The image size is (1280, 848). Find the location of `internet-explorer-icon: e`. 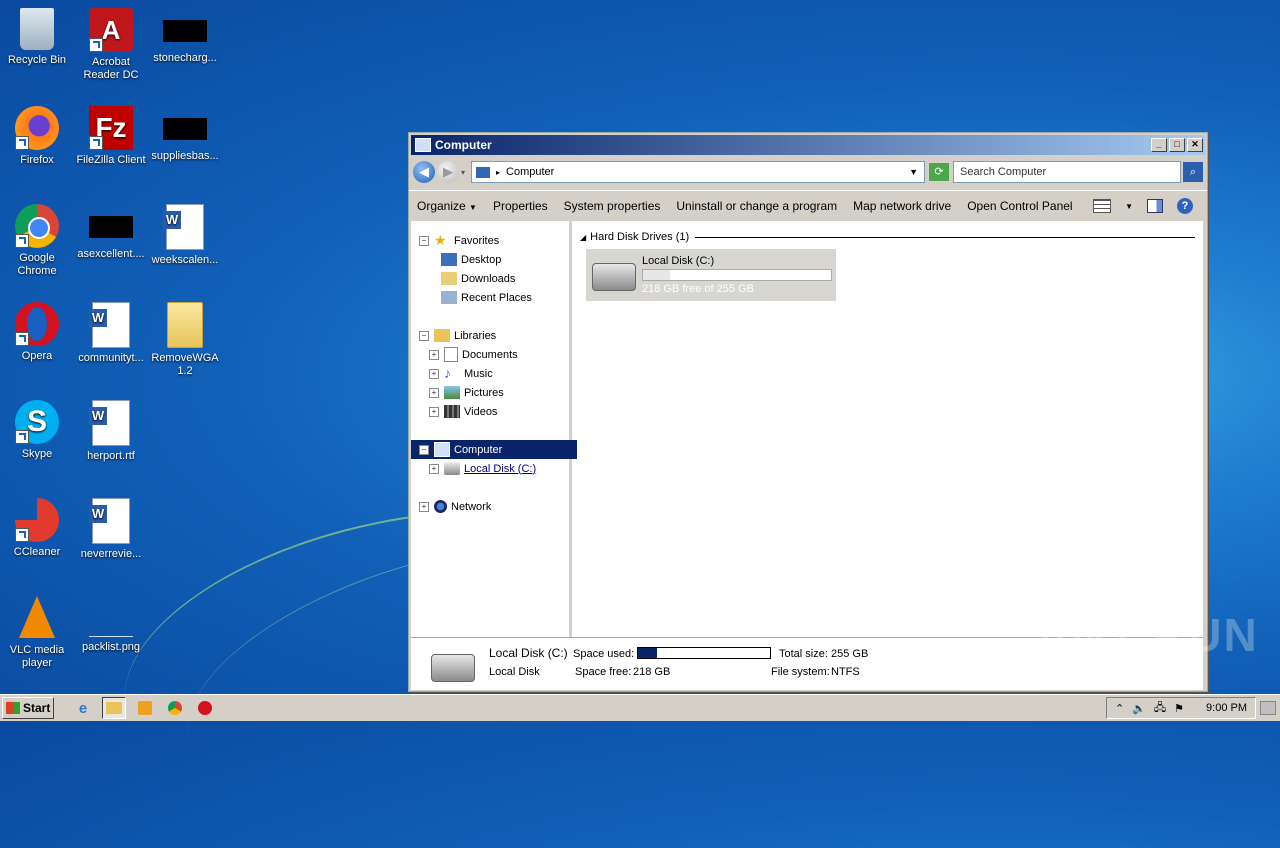

internet-explorer-icon: e is located at coordinates (83, 708).